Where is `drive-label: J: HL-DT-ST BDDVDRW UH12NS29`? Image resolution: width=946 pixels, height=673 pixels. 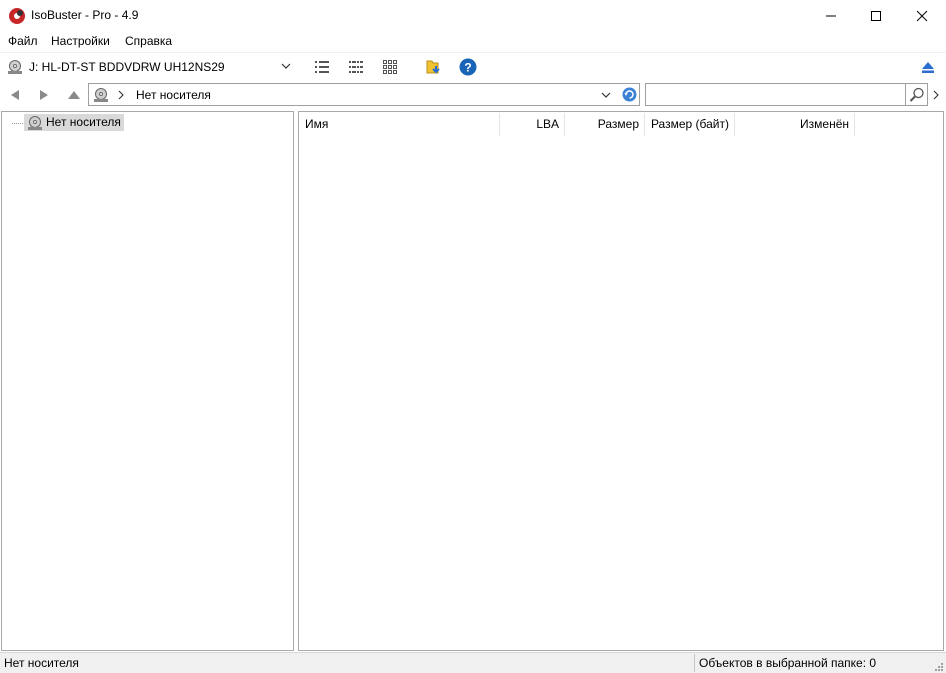 drive-label: J: HL-DT-ST BDDVDRW UH12NS29 is located at coordinates (127, 67).